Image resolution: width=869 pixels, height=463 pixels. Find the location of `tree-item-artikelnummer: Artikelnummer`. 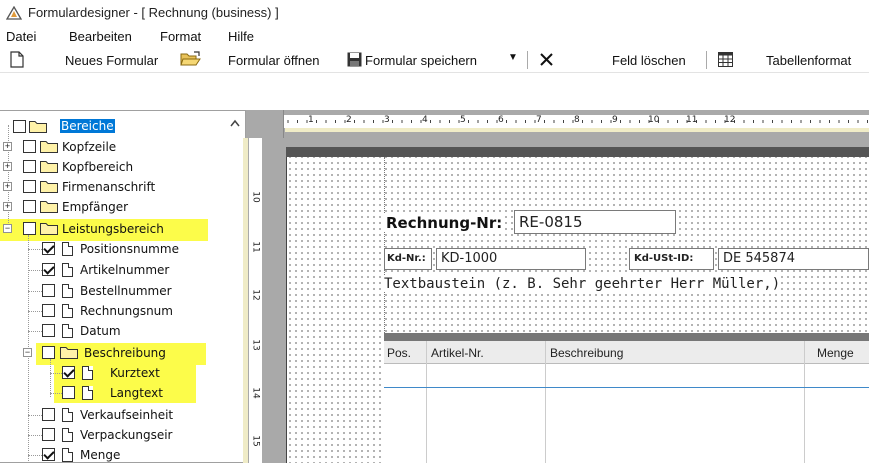

tree-item-artikelnummer: Artikelnummer is located at coordinates (122, 270).